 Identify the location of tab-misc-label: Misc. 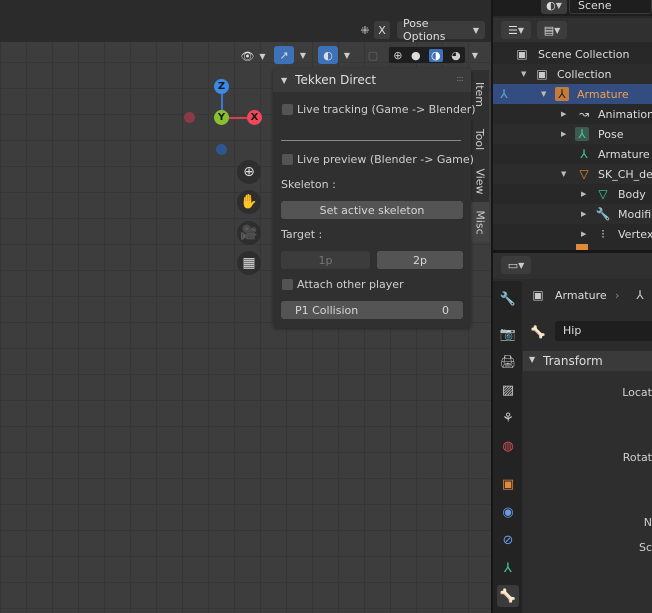
(480, 222).